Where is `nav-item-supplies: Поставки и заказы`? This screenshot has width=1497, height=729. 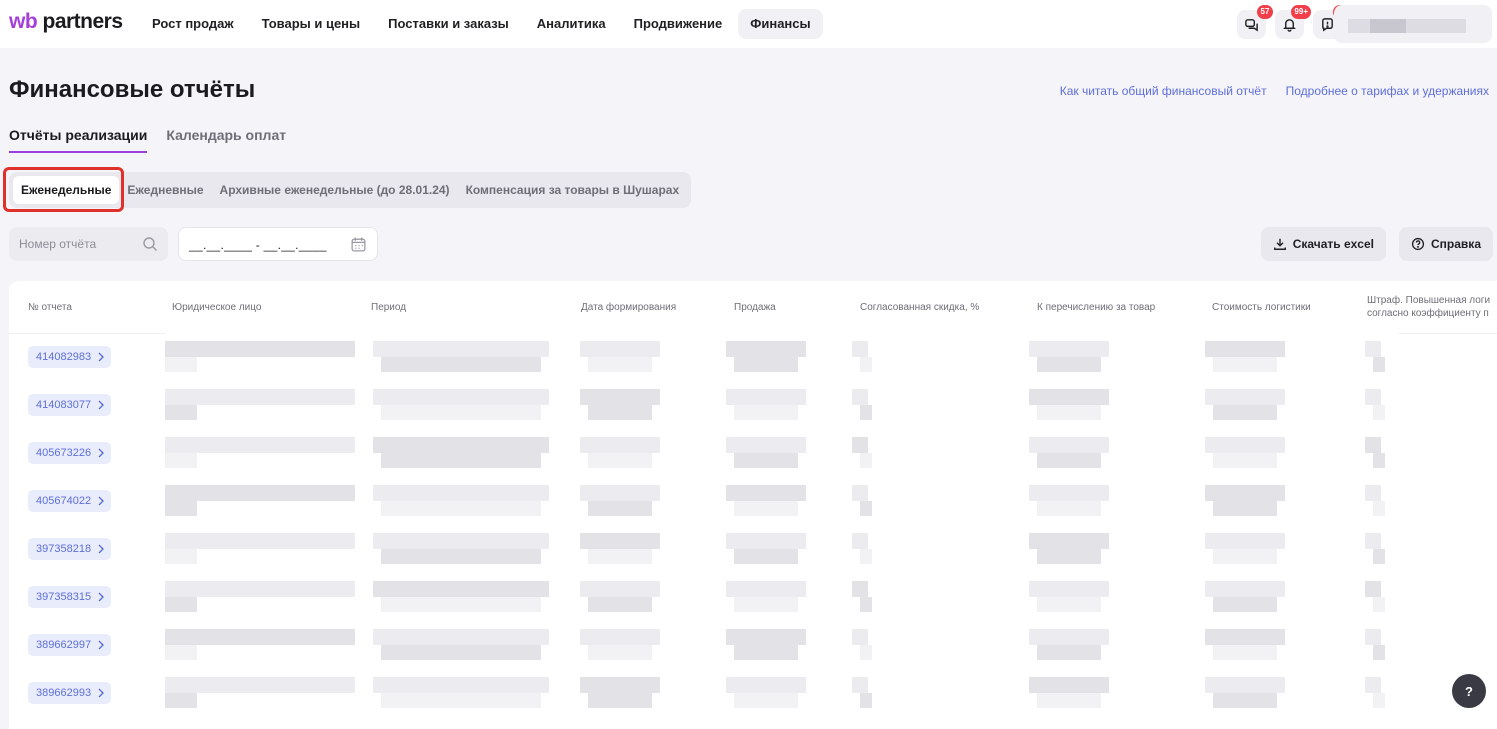 nav-item-supplies: Поставки и заказы is located at coordinates (448, 24).